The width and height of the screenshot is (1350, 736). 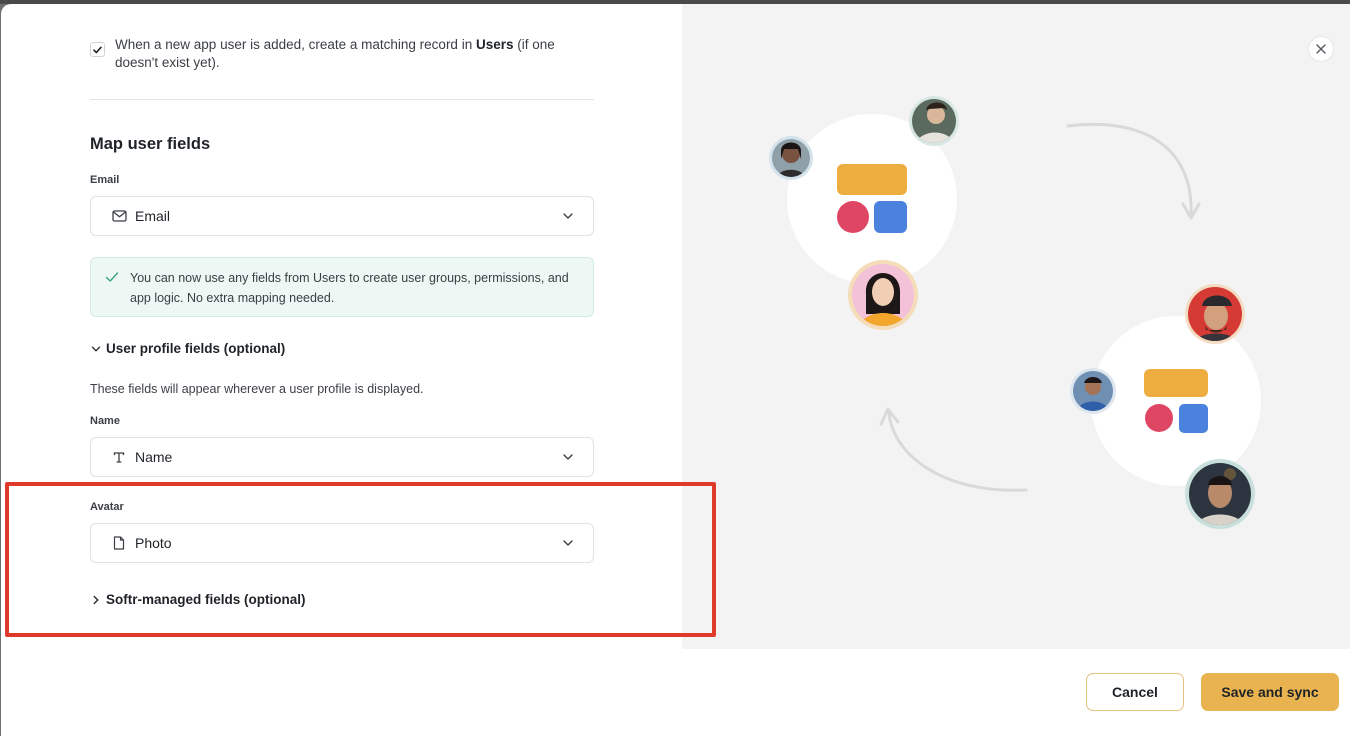 What do you see at coordinates (153, 216) in the screenshot?
I see `email-field-value: Email` at bounding box center [153, 216].